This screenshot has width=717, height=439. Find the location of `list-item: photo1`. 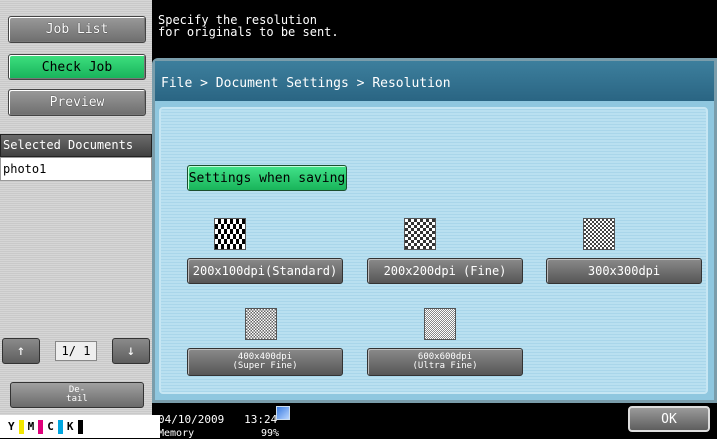

list-item: photo1 is located at coordinates (76, 169).